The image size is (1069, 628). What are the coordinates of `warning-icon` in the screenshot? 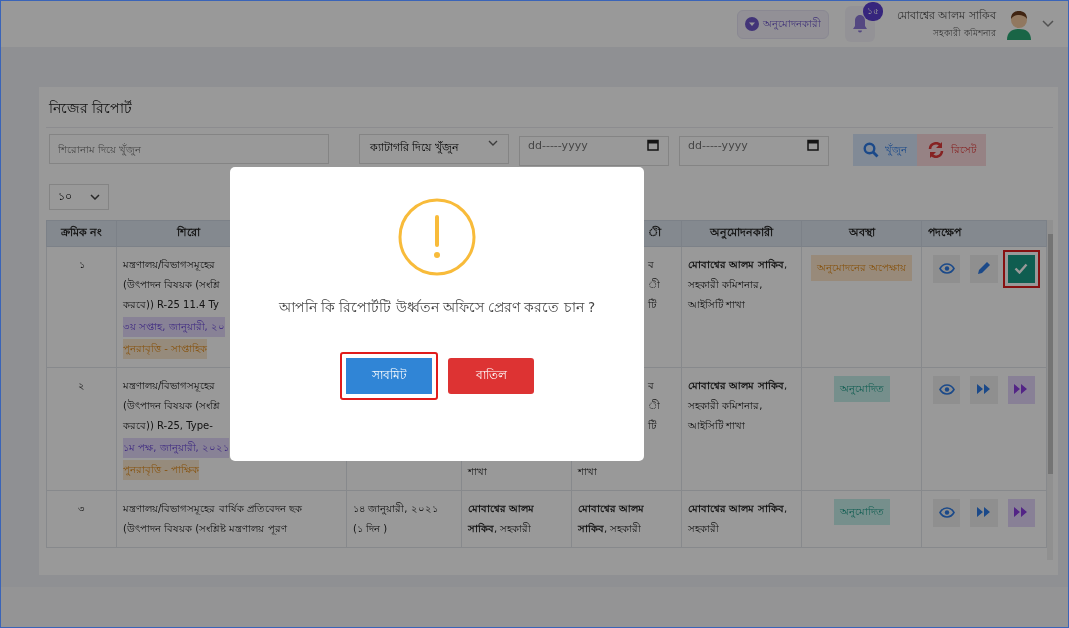 It's located at (437, 237).